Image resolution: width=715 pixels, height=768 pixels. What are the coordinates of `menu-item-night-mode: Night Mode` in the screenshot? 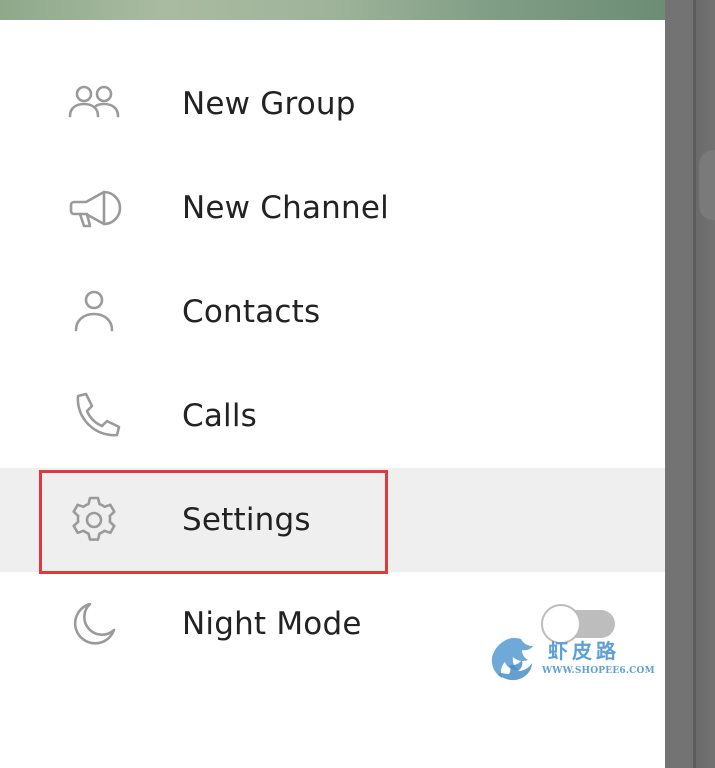 It's located at (332, 624).